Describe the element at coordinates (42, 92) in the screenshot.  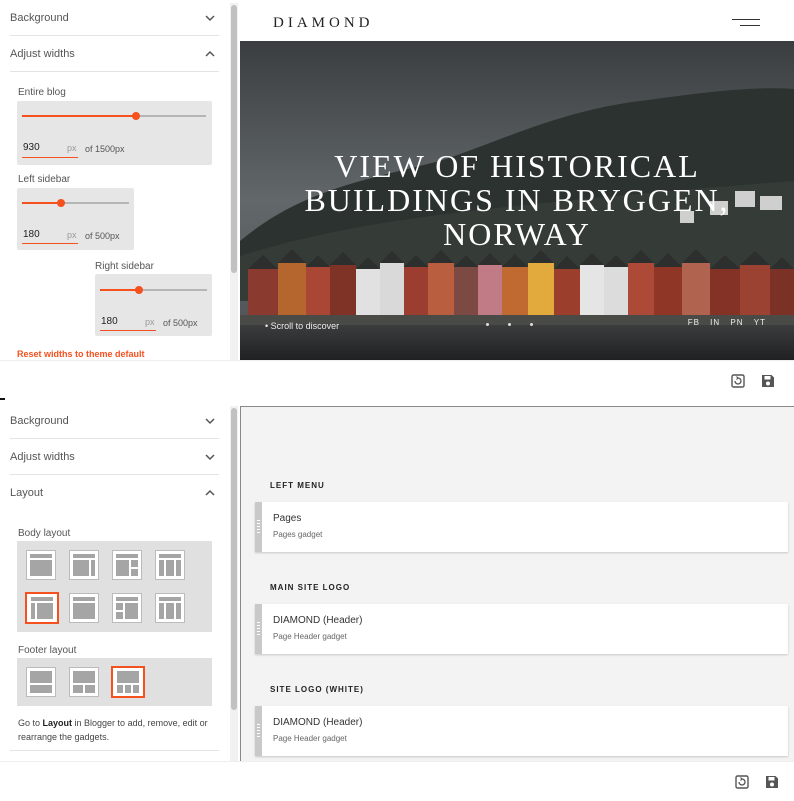
I see `entire-blog-label: Entire blog` at that location.